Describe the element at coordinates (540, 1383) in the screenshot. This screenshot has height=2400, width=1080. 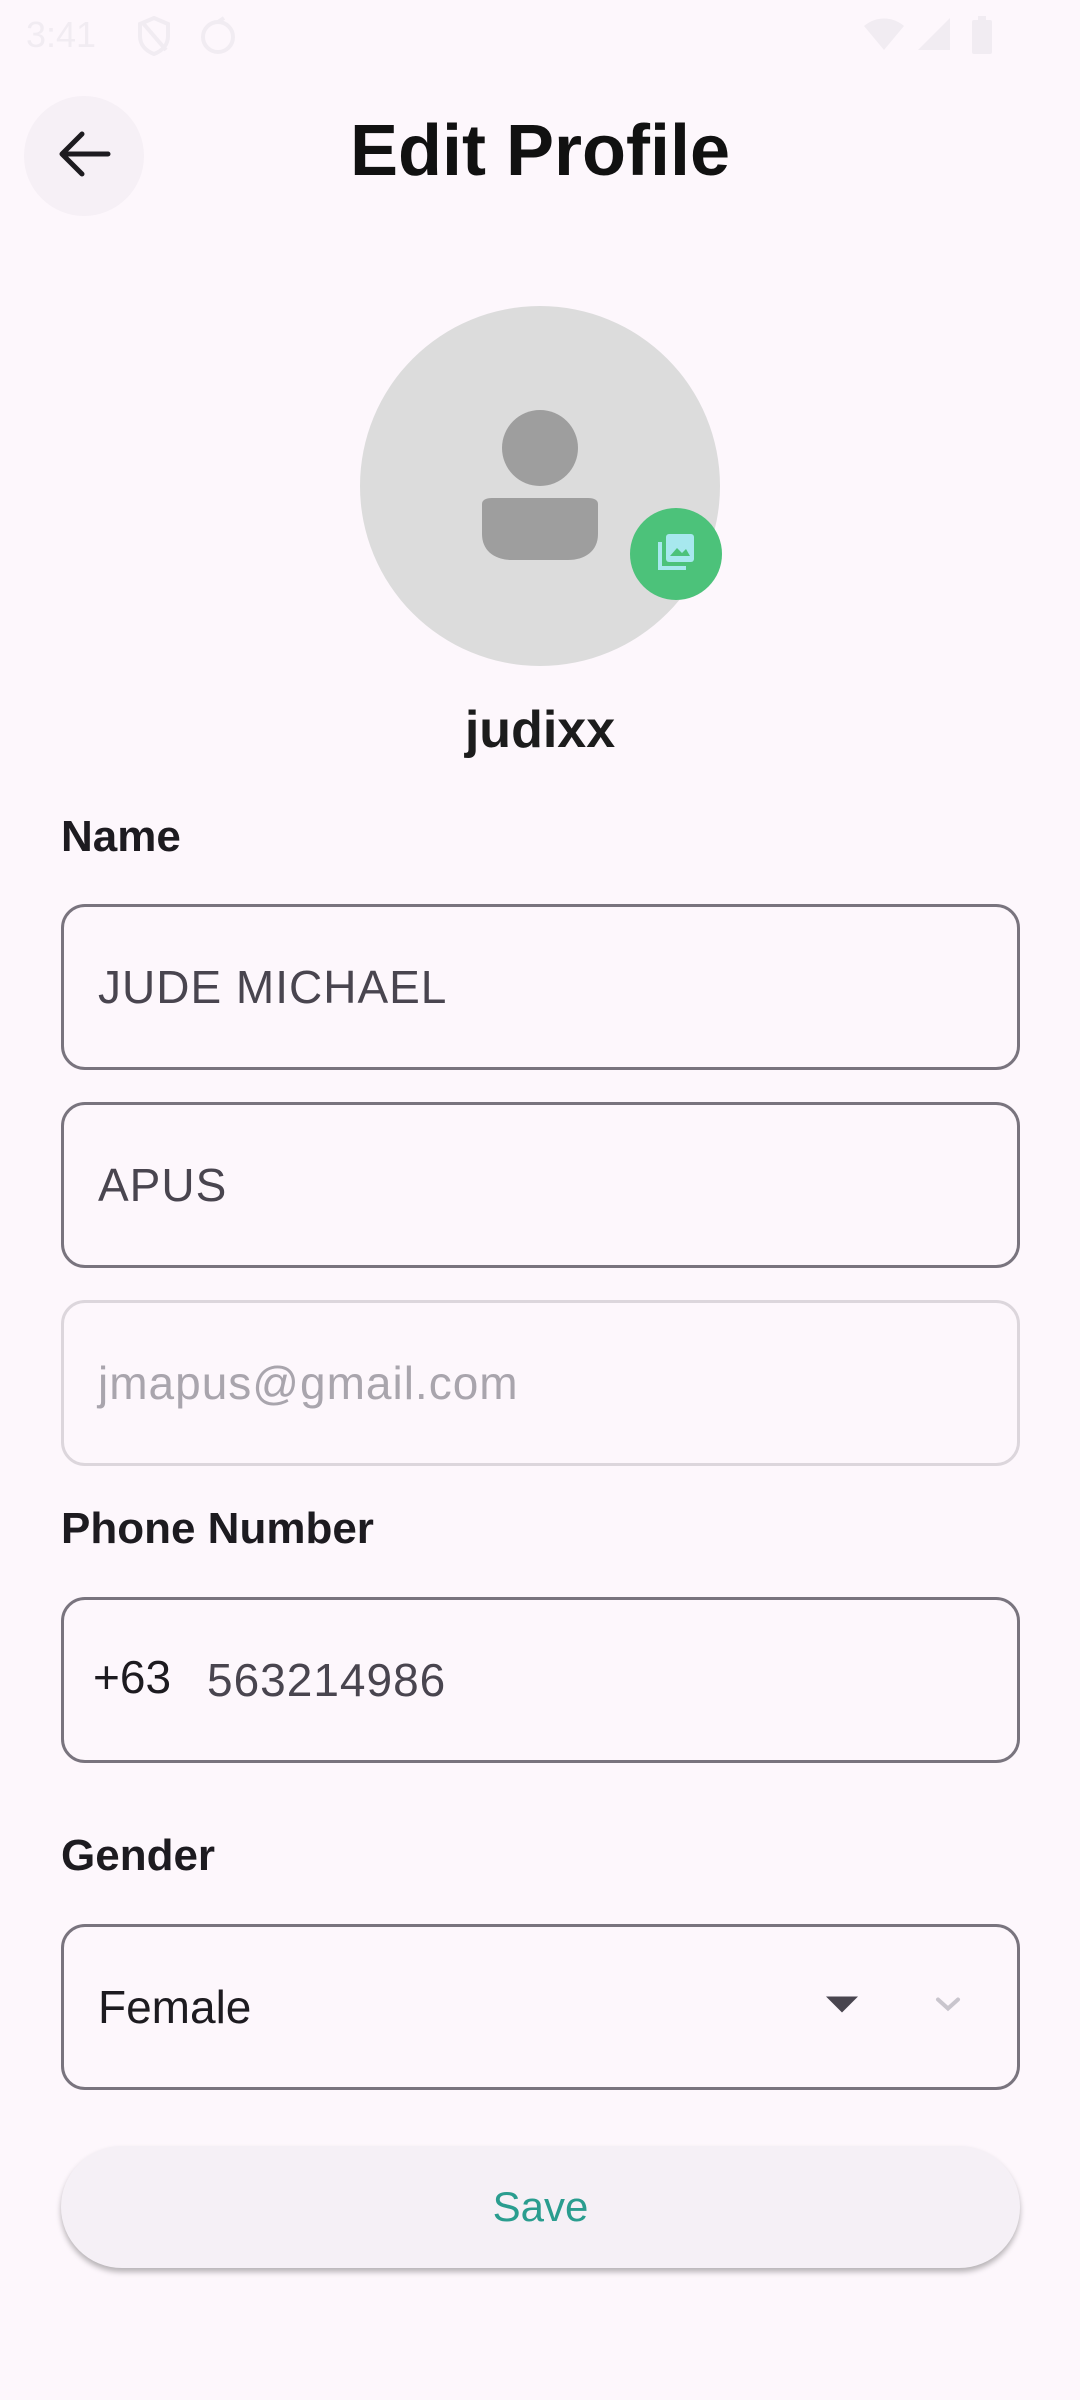
I see `email-field: jmapus@gmail.com` at that location.